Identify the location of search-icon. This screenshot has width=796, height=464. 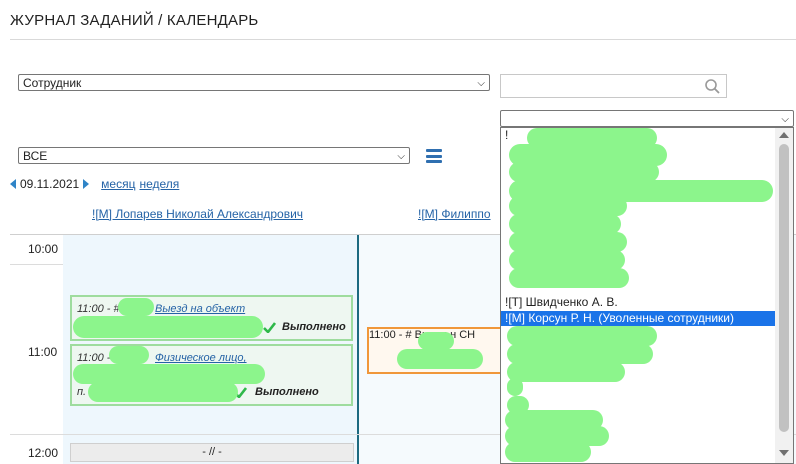
(712, 86).